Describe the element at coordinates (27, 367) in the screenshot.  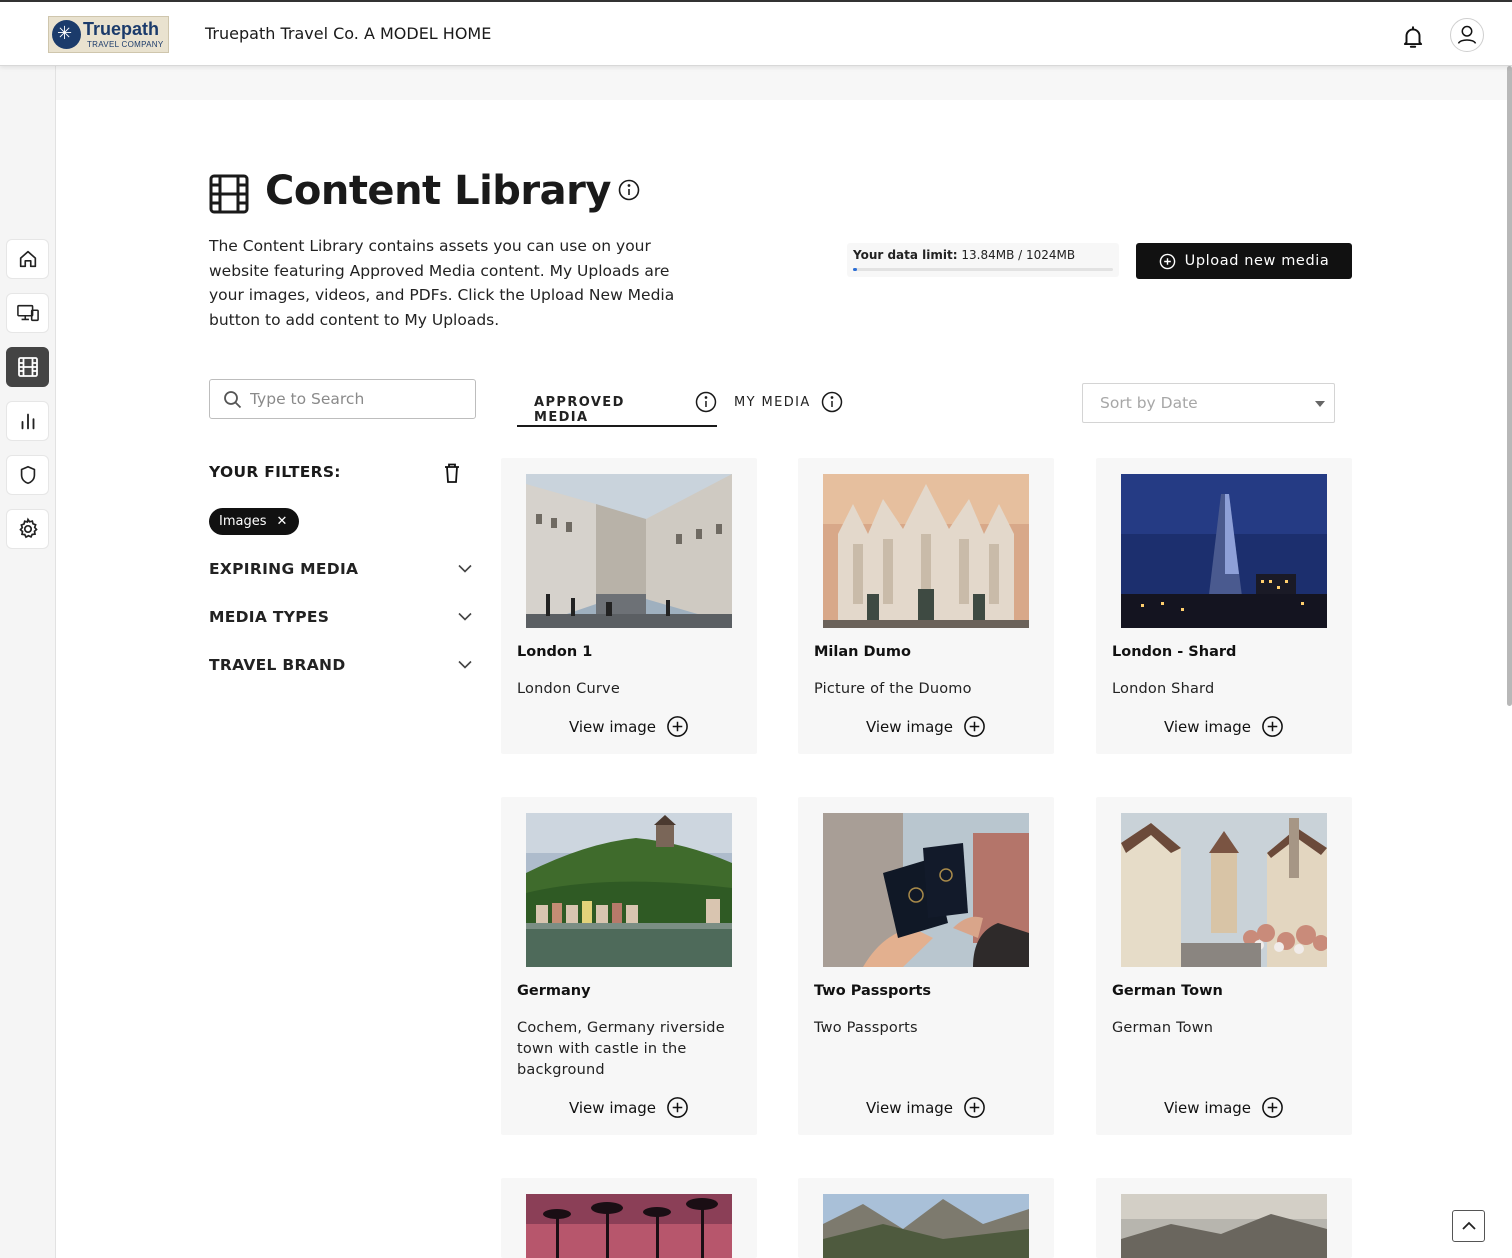
I see `sidebar-item-content-library` at that location.